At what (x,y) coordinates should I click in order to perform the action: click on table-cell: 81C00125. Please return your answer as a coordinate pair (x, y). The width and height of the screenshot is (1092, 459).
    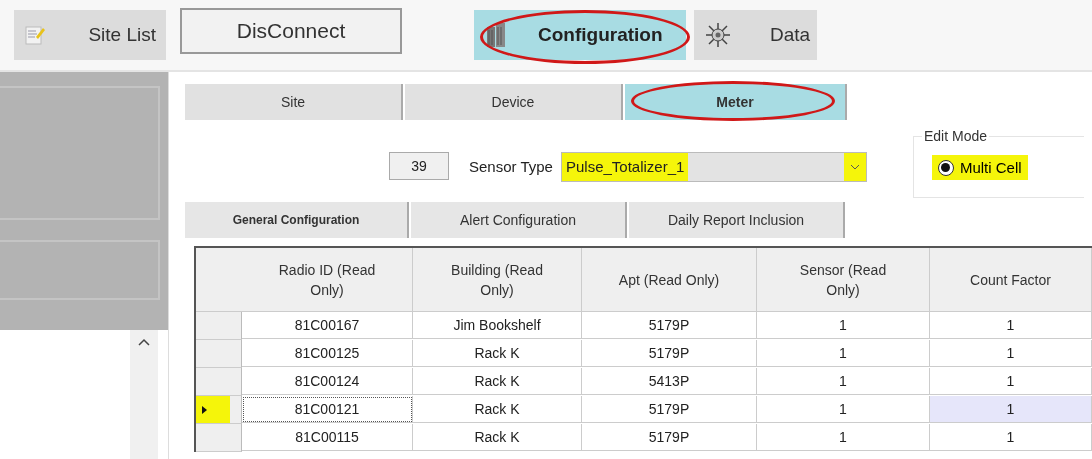
    Looking at the image, I should click on (327, 353).